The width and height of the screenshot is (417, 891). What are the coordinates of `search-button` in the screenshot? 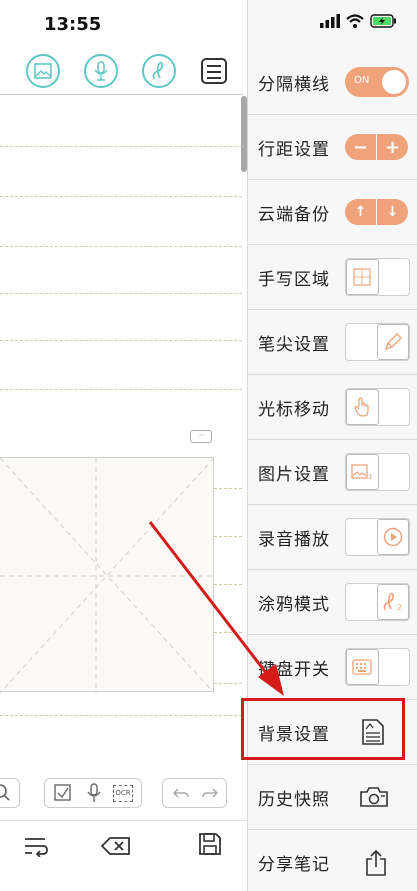 It's located at (10, 793).